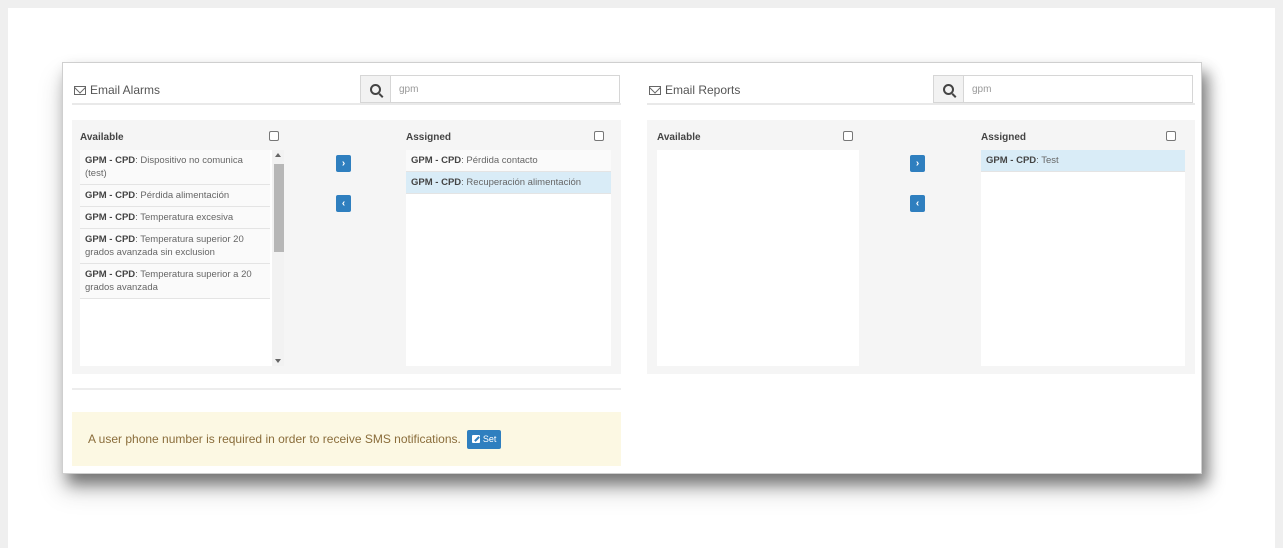 The width and height of the screenshot is (1283, 548). What do you see at coordinates (917, 203) in the screenshot?
I see `reports-move-left-button: ‹` at bounding box center [917, 203].